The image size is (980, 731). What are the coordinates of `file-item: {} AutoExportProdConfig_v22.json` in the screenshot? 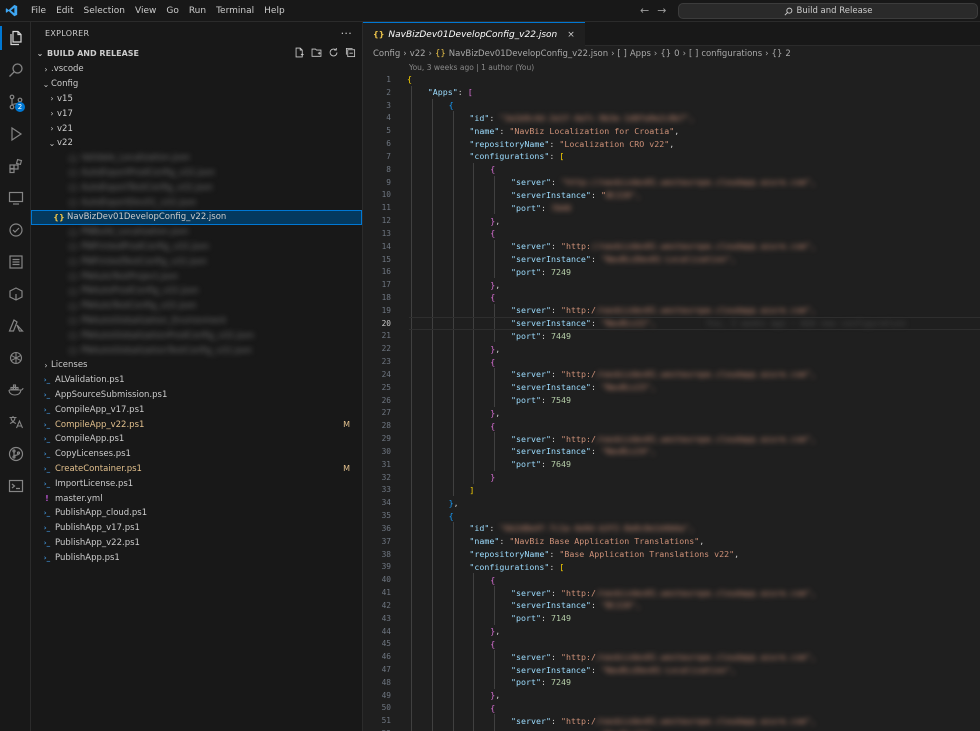 It's located at (196, 173).